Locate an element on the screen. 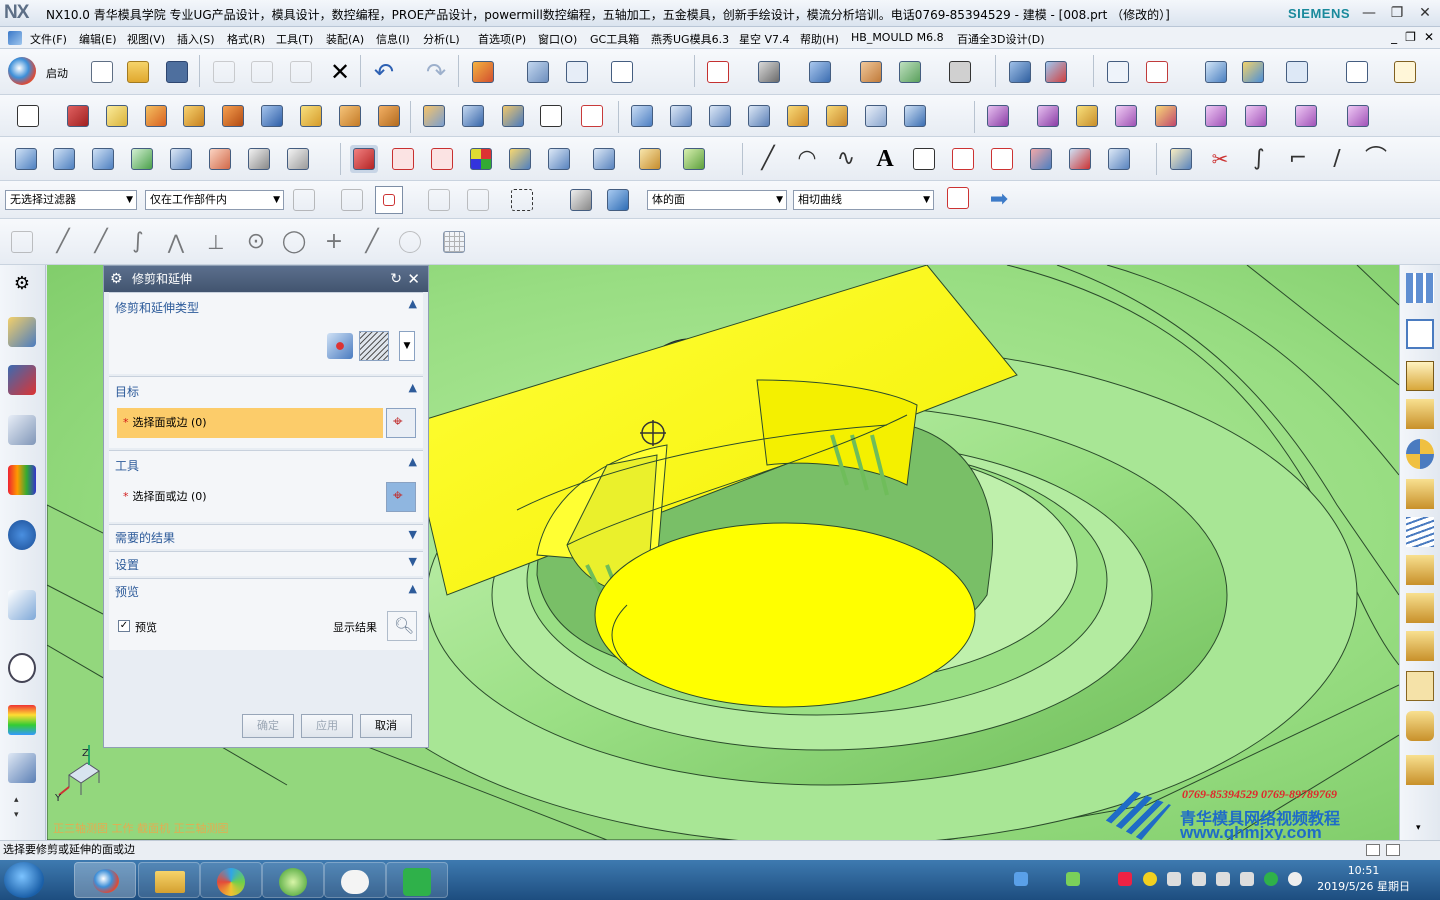 This screenshot has width=1440, height=900. existing-point-icon: + is located at coordinates (334, 242).